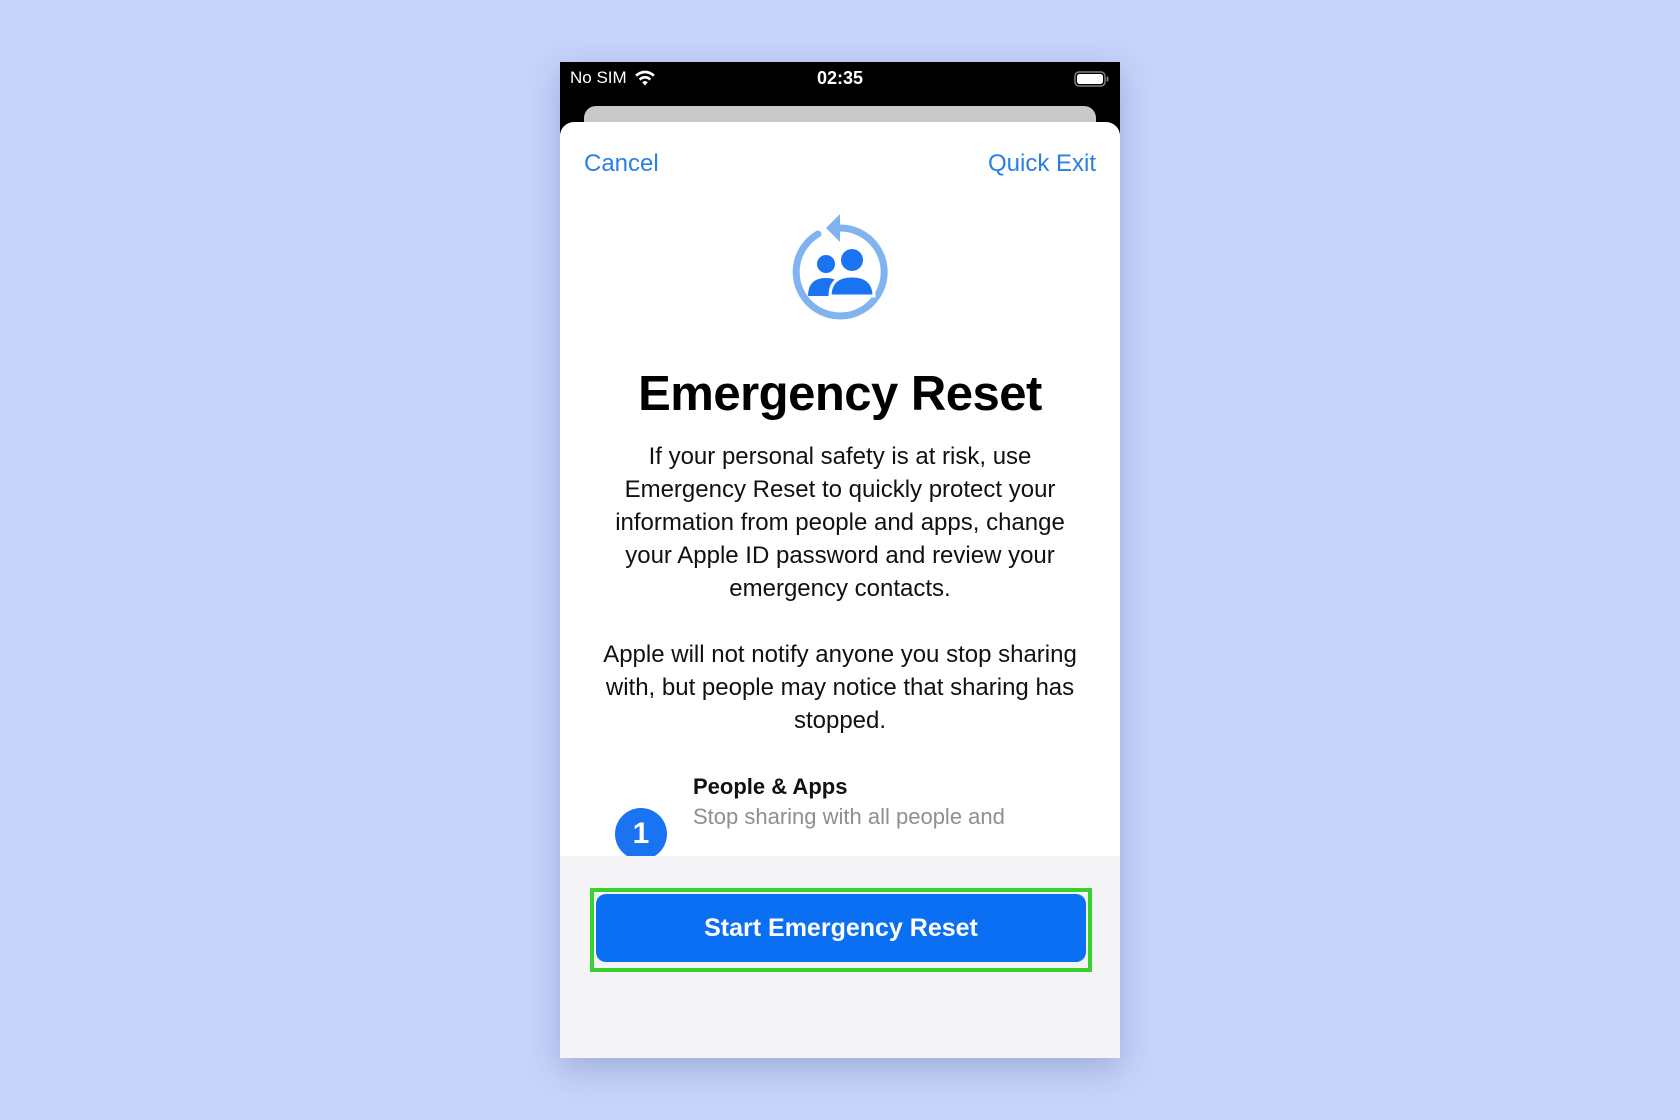  What do you see at coordinates (1042, 164) in the screenshot?
I see `quick-exit-button: Quick Exit` at bounding box center [1042, 164].